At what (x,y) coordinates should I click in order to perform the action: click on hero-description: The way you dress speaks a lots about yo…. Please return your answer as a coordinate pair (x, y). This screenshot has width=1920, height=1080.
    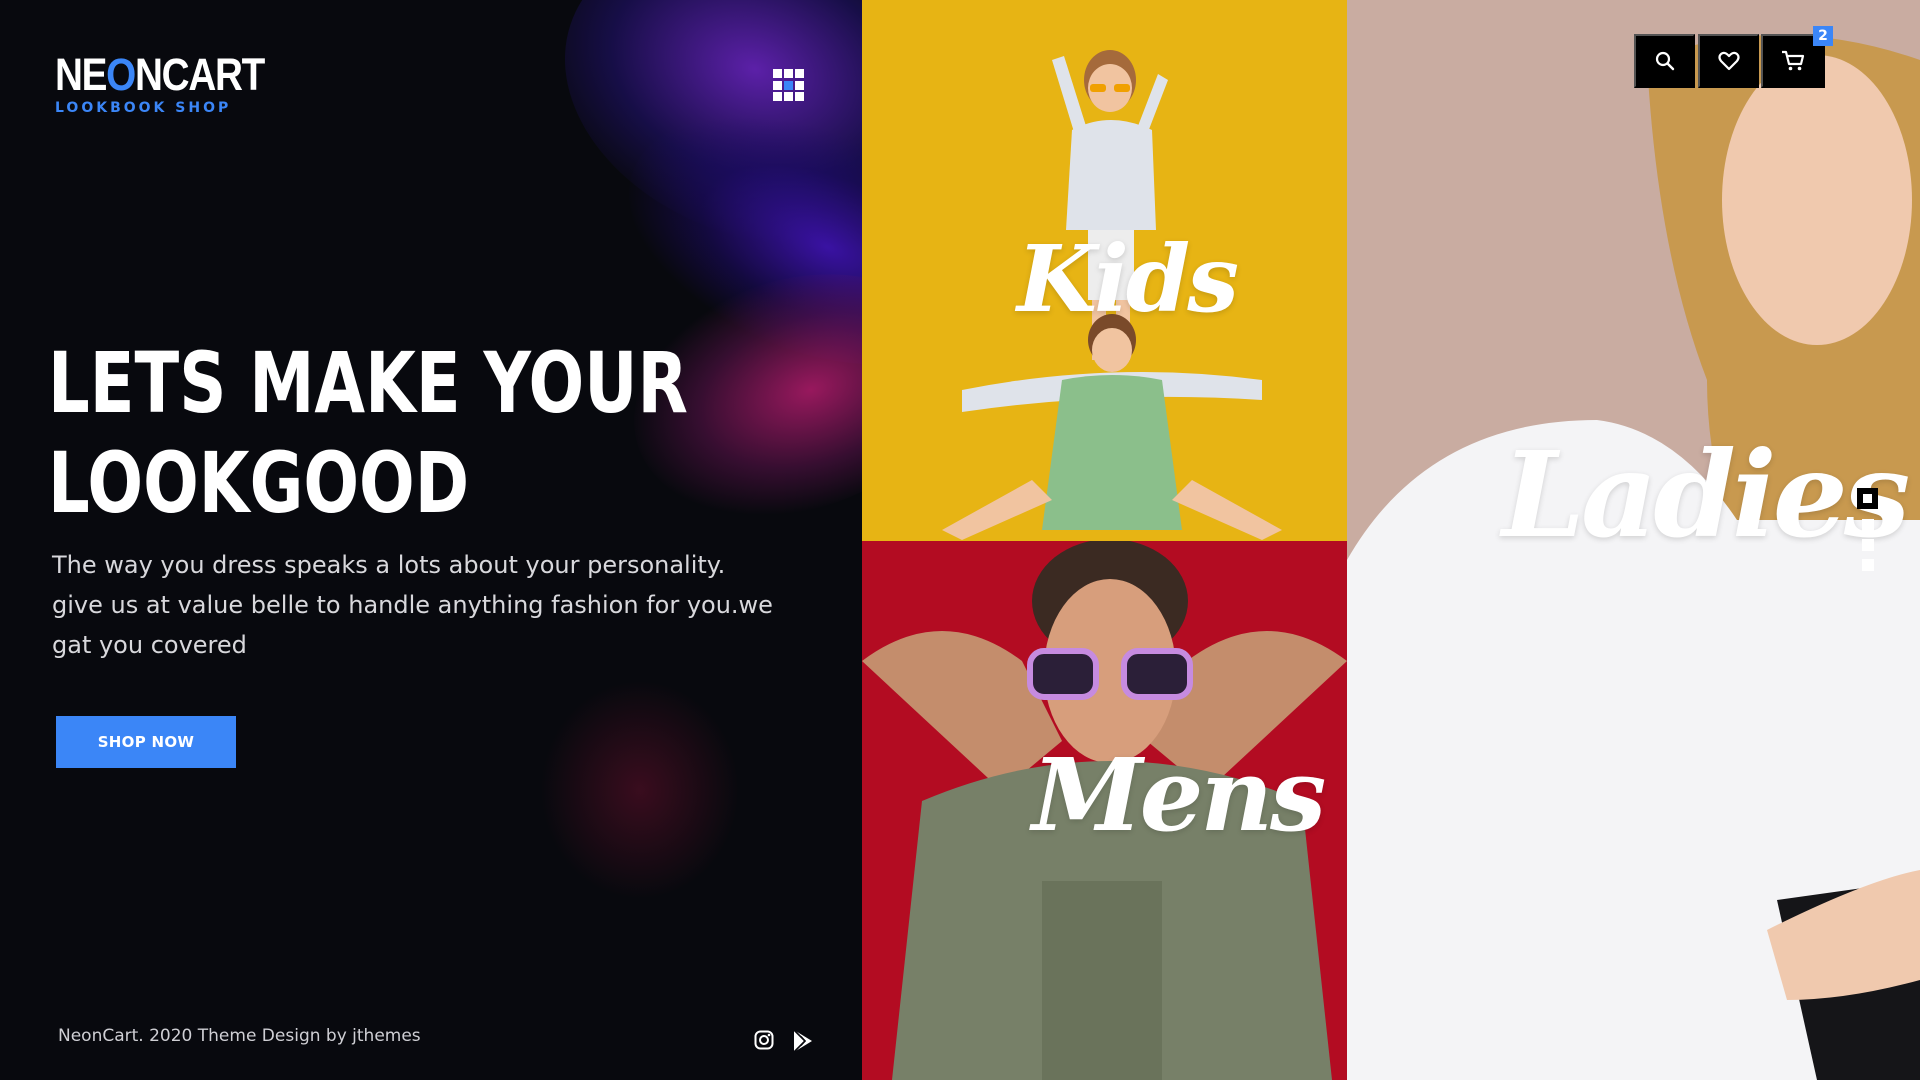
    Looking at the image, I should click on (412, 605).